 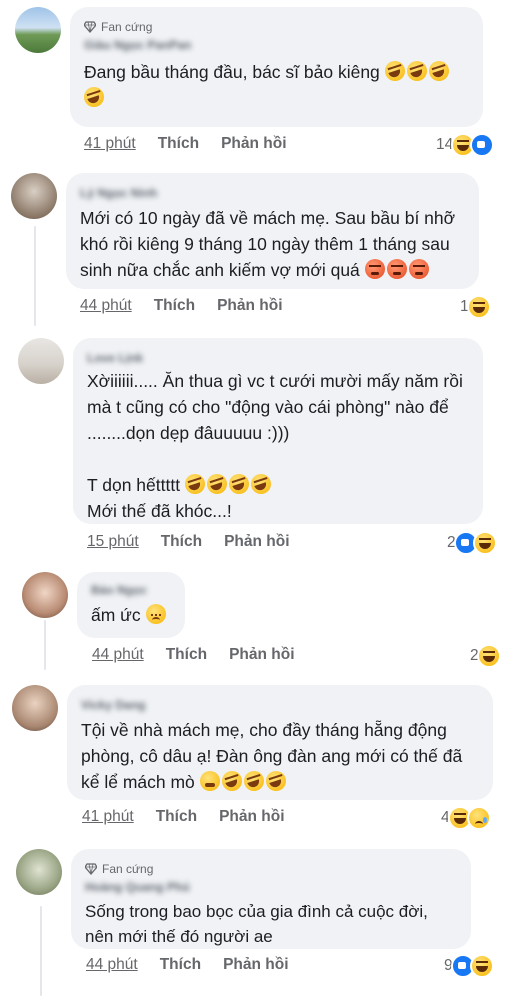 I want to click on reaction-summary: 1, so click(x=475, y=307).